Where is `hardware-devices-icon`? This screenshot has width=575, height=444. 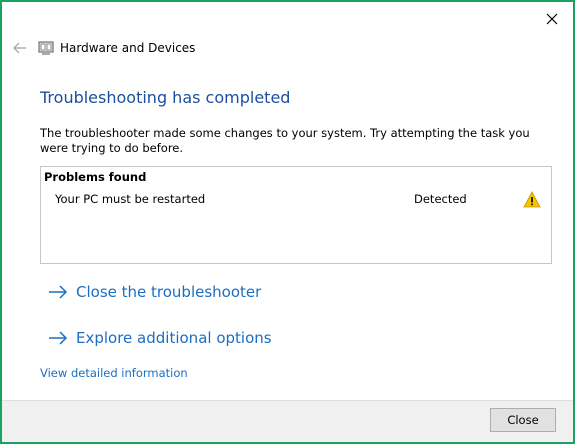 hardware-devices-icon is located at coordinates (46, 48).